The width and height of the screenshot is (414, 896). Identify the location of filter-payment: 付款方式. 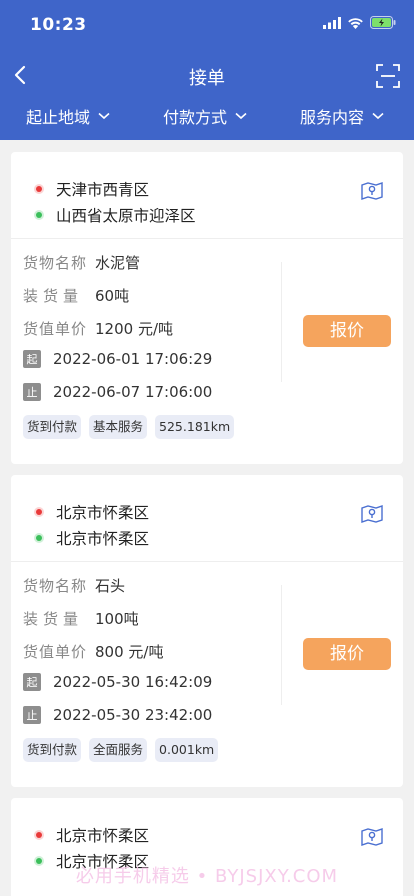
(205, 116).